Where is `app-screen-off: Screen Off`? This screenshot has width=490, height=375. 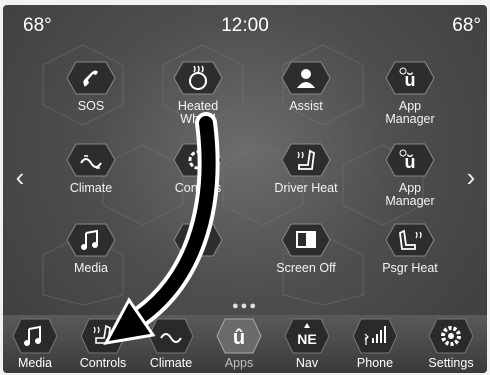
app-screen-off: Screen Off is located at coordinates (306, 249).